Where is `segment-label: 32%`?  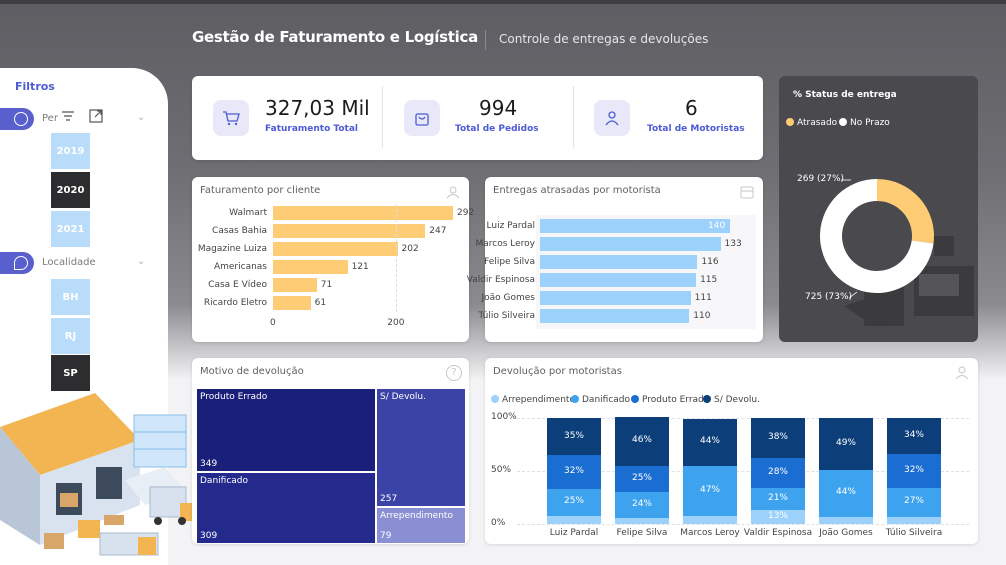
segment-label: 32% is located at coordinates (573, 471).